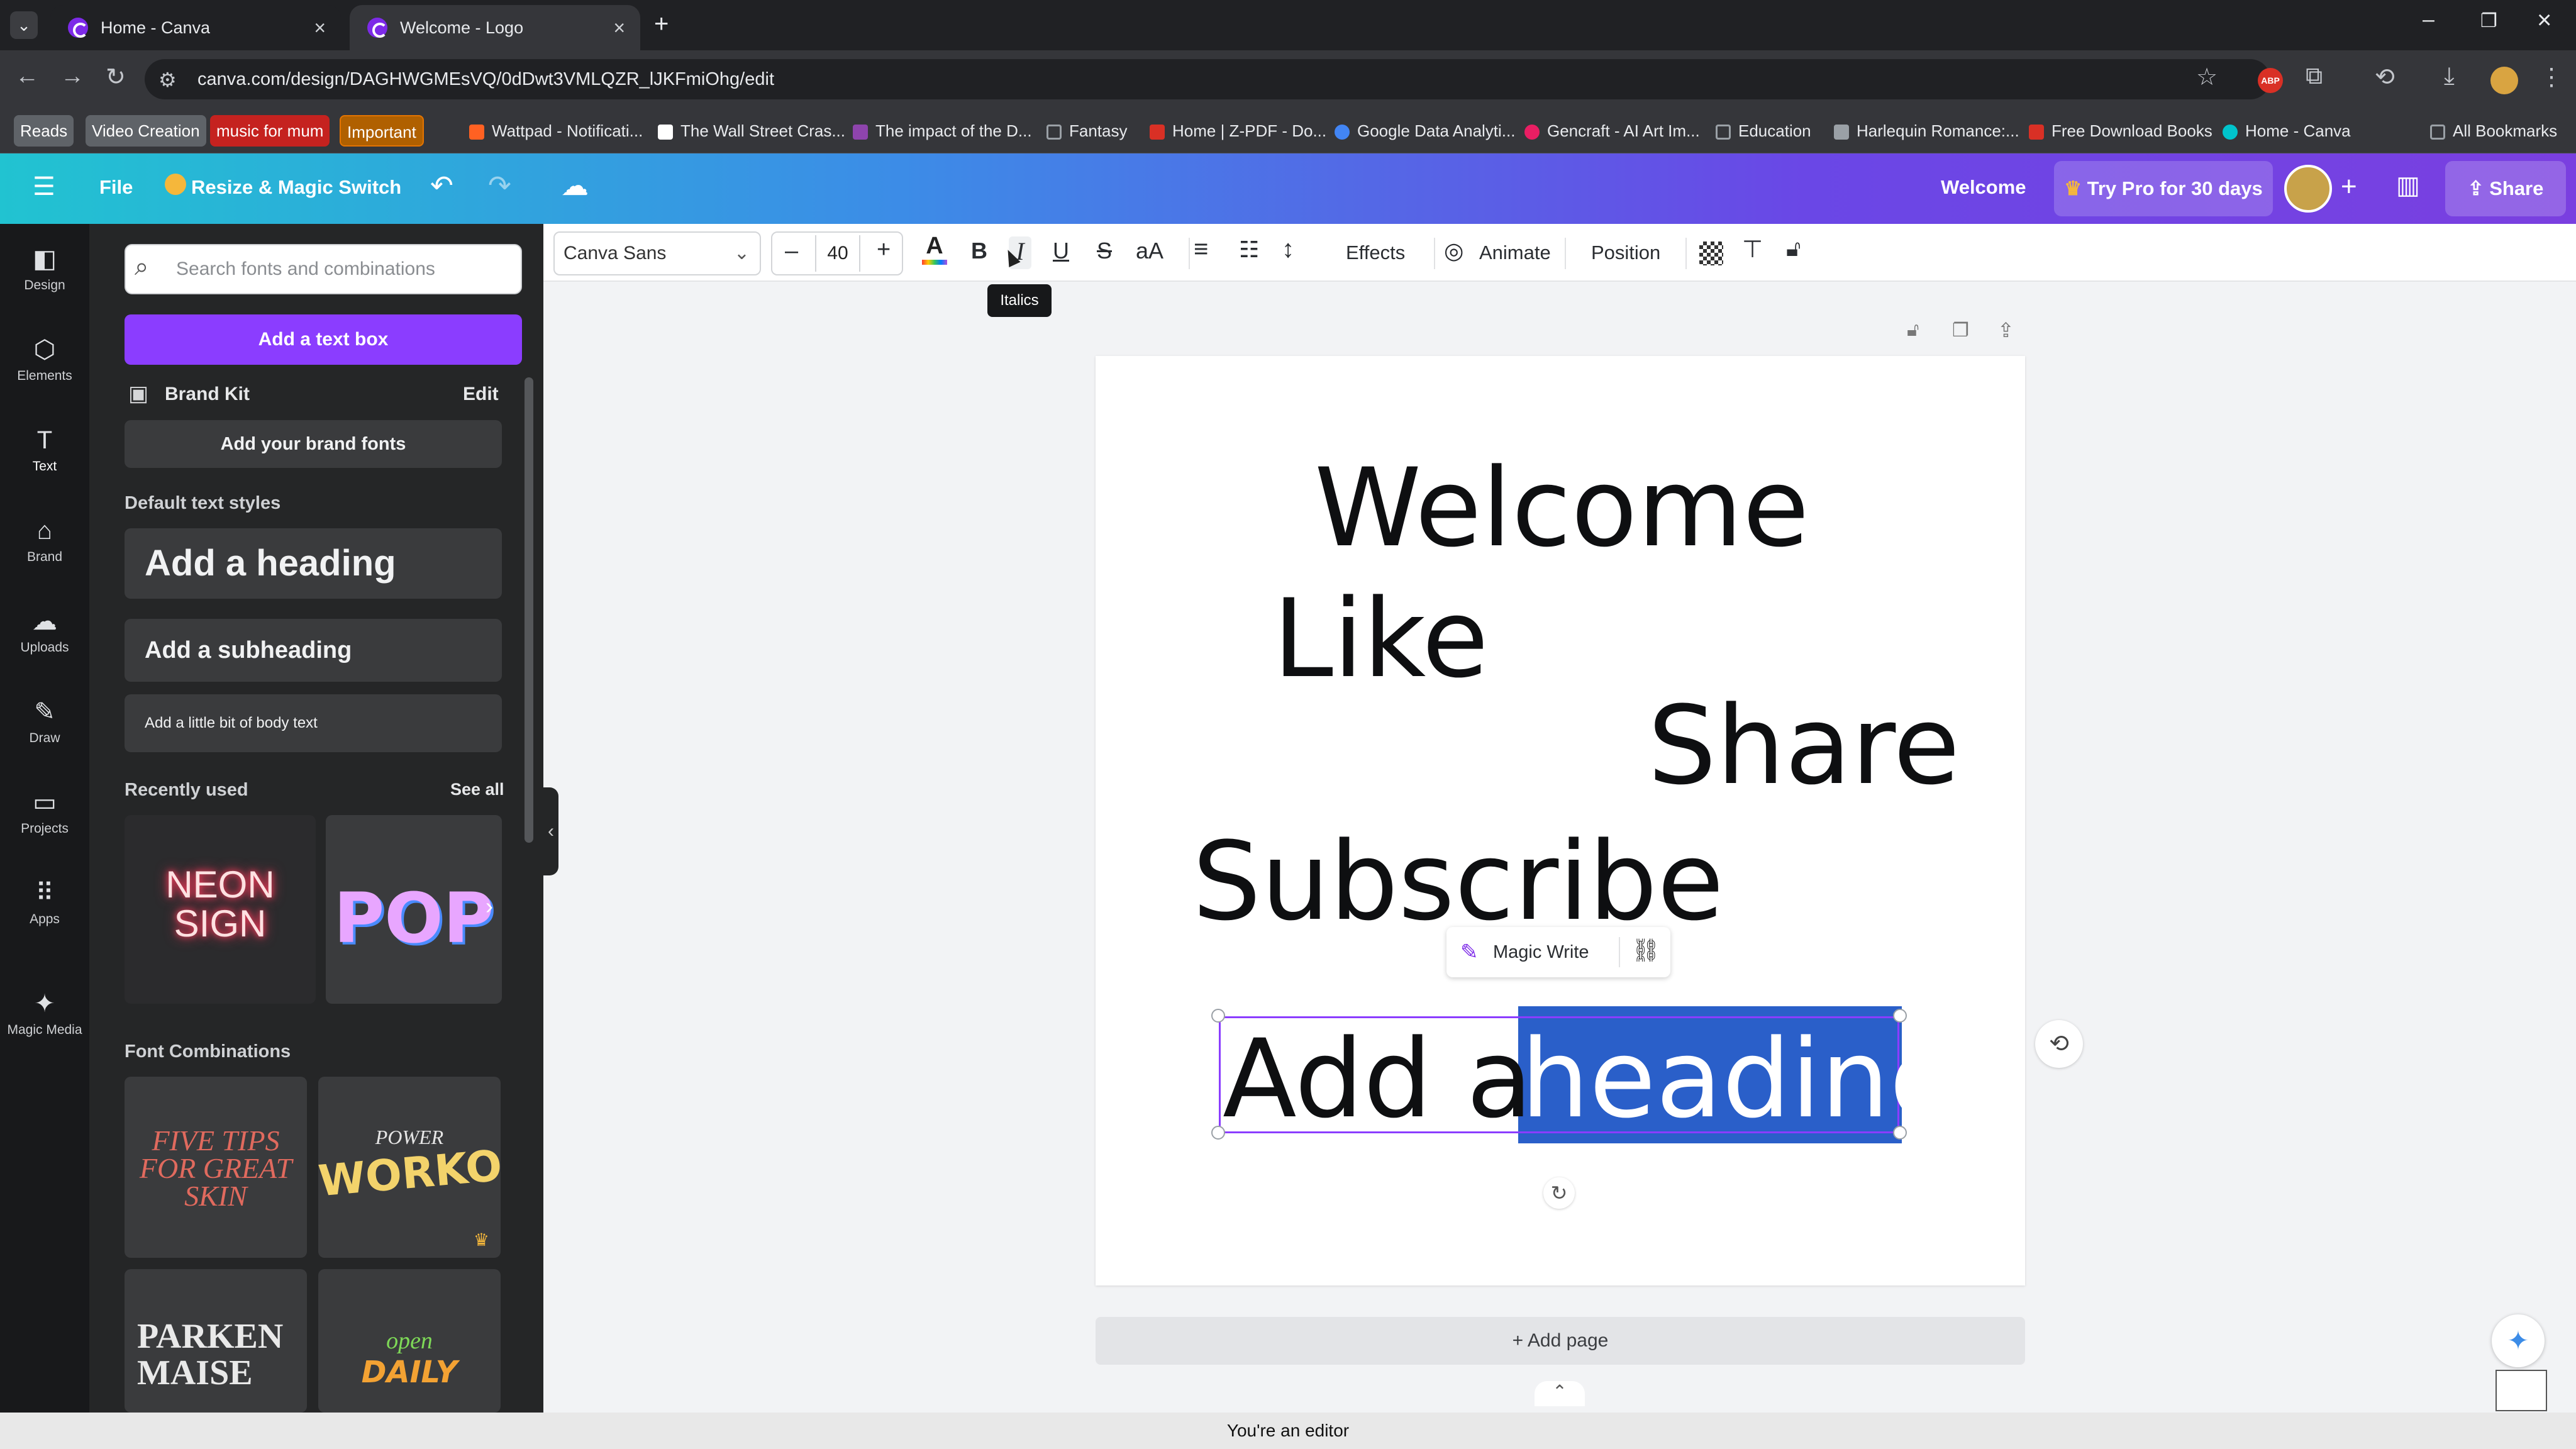 This screenshot has height=1449, width=2576. I want to click on font-combo-power-workout: POWER WORKOUT ♛, so click(409, 1167).